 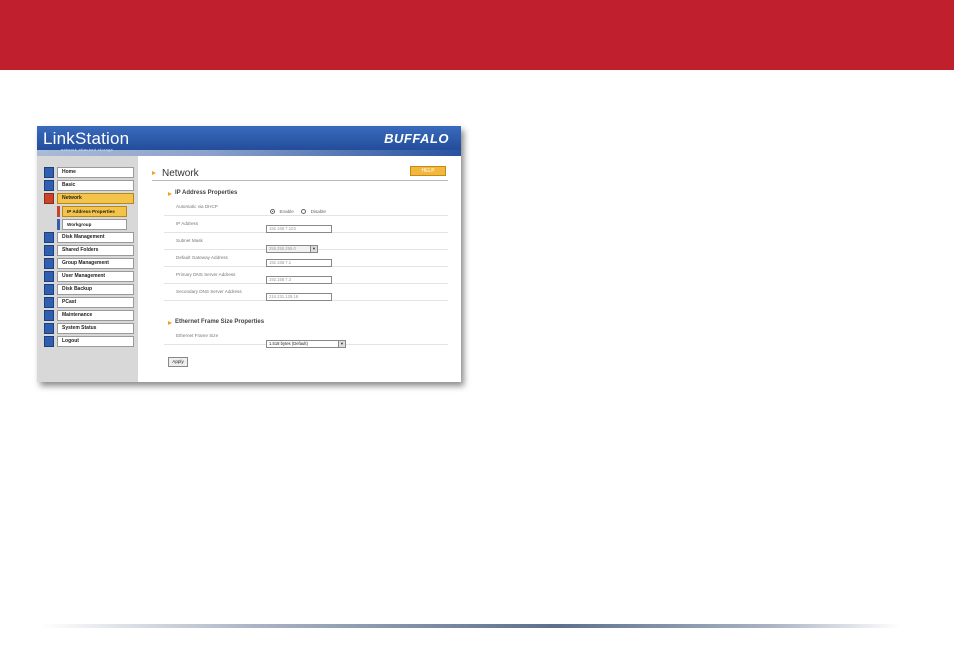 What do you see at coordinates (306, 207) in the screenshot?
I see `dhcp-row: Automatic via DHCP Enable Disable` at bounding box center [306, 207].